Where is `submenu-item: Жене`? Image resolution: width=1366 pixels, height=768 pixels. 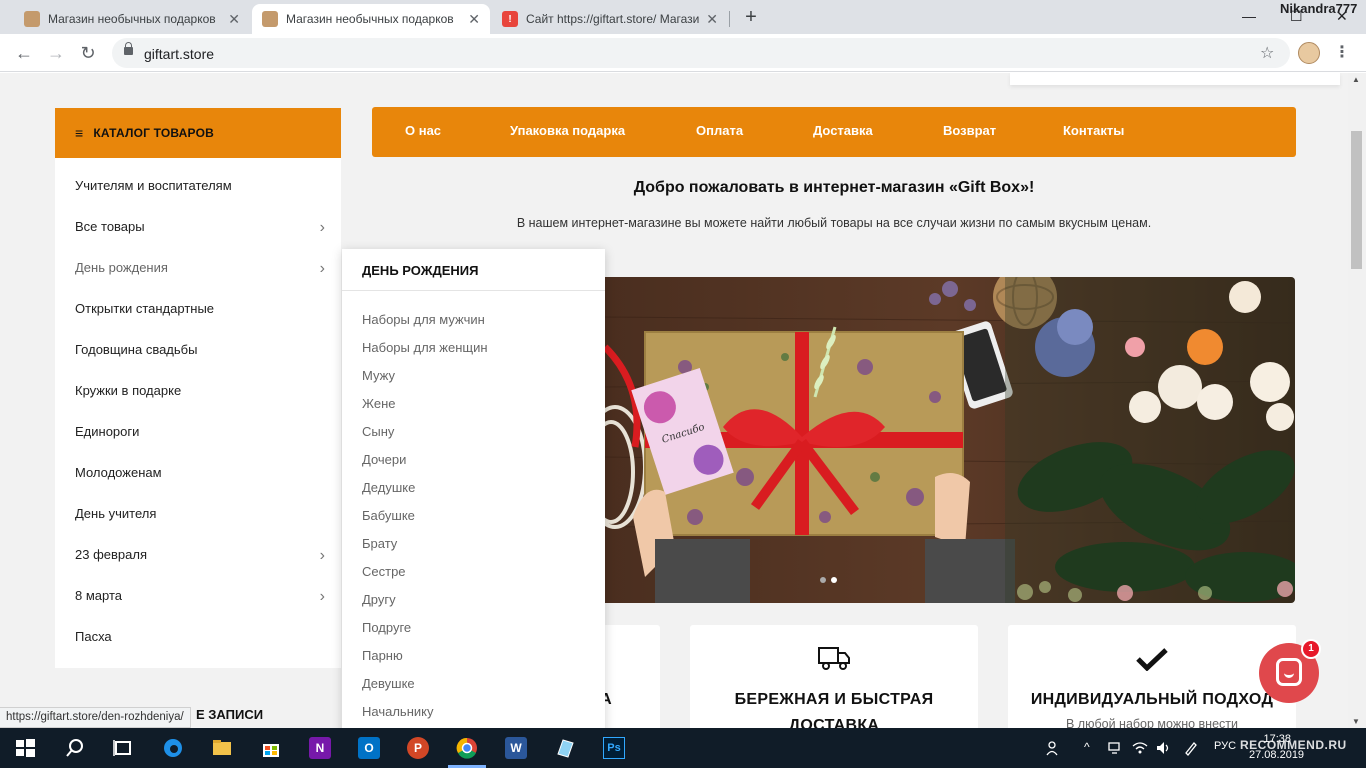
submenu-item: Жене is located at coordinates (378, 403).